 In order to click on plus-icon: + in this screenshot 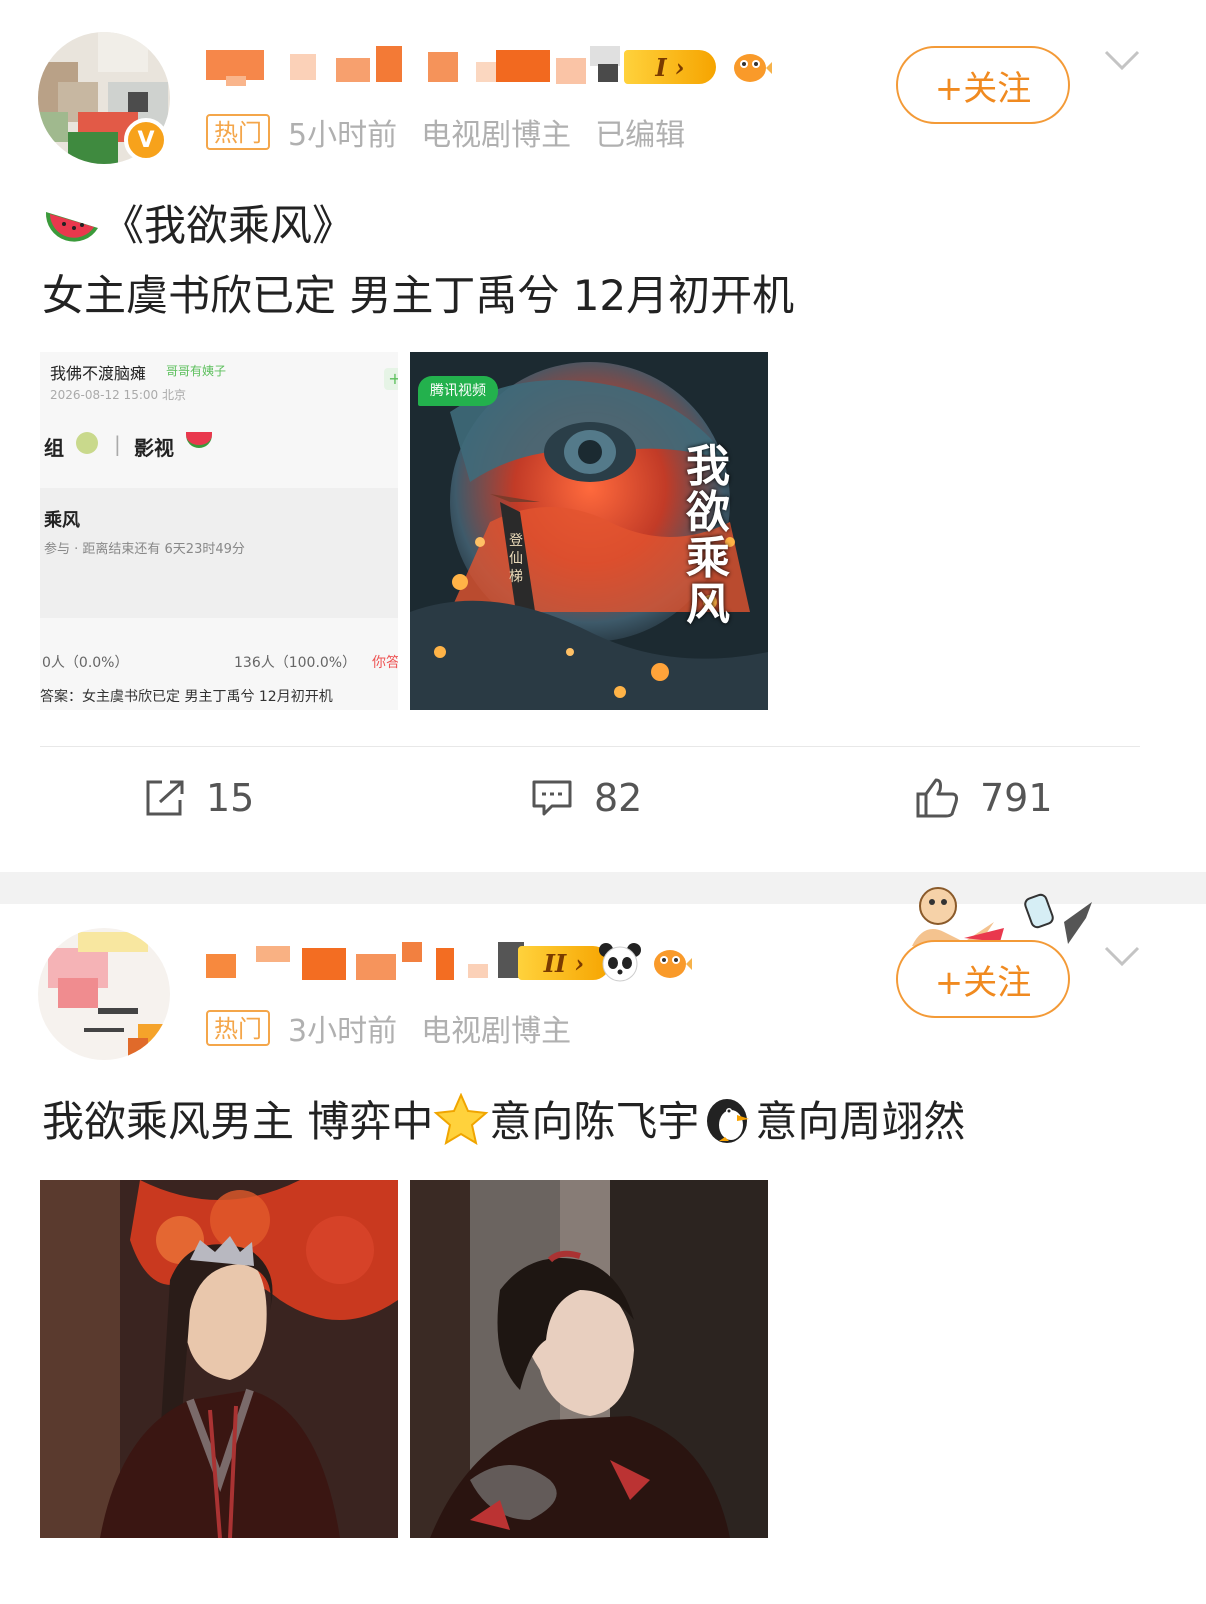, I will do `click(391, 379)`.